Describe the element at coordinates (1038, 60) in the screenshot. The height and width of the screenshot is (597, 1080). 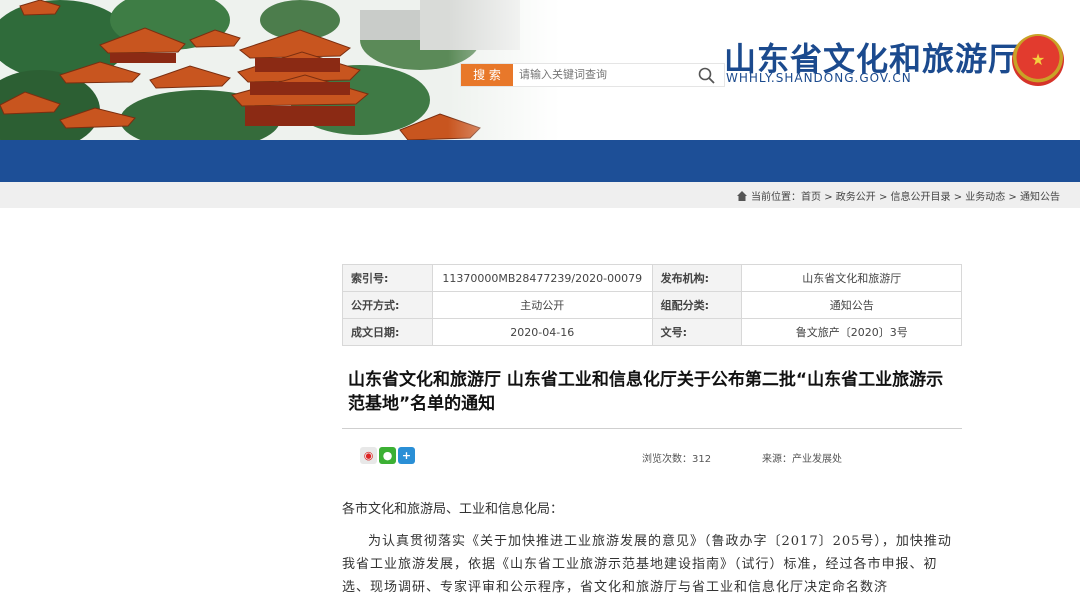
I see `national-emblem-icon: ★` at that location.